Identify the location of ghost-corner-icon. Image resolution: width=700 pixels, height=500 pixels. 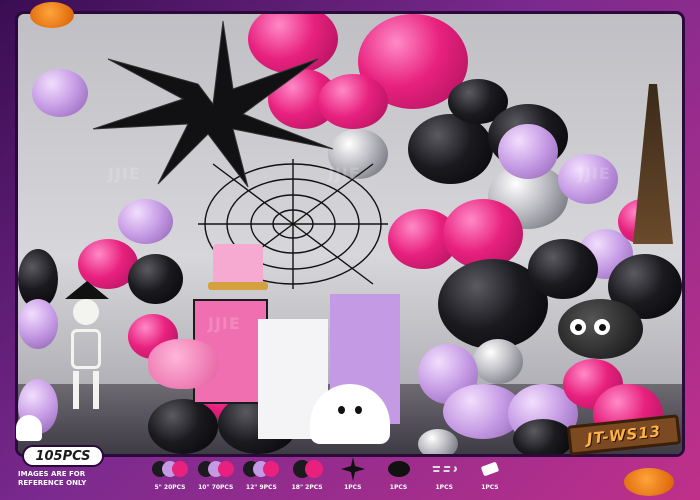
(29, 428).